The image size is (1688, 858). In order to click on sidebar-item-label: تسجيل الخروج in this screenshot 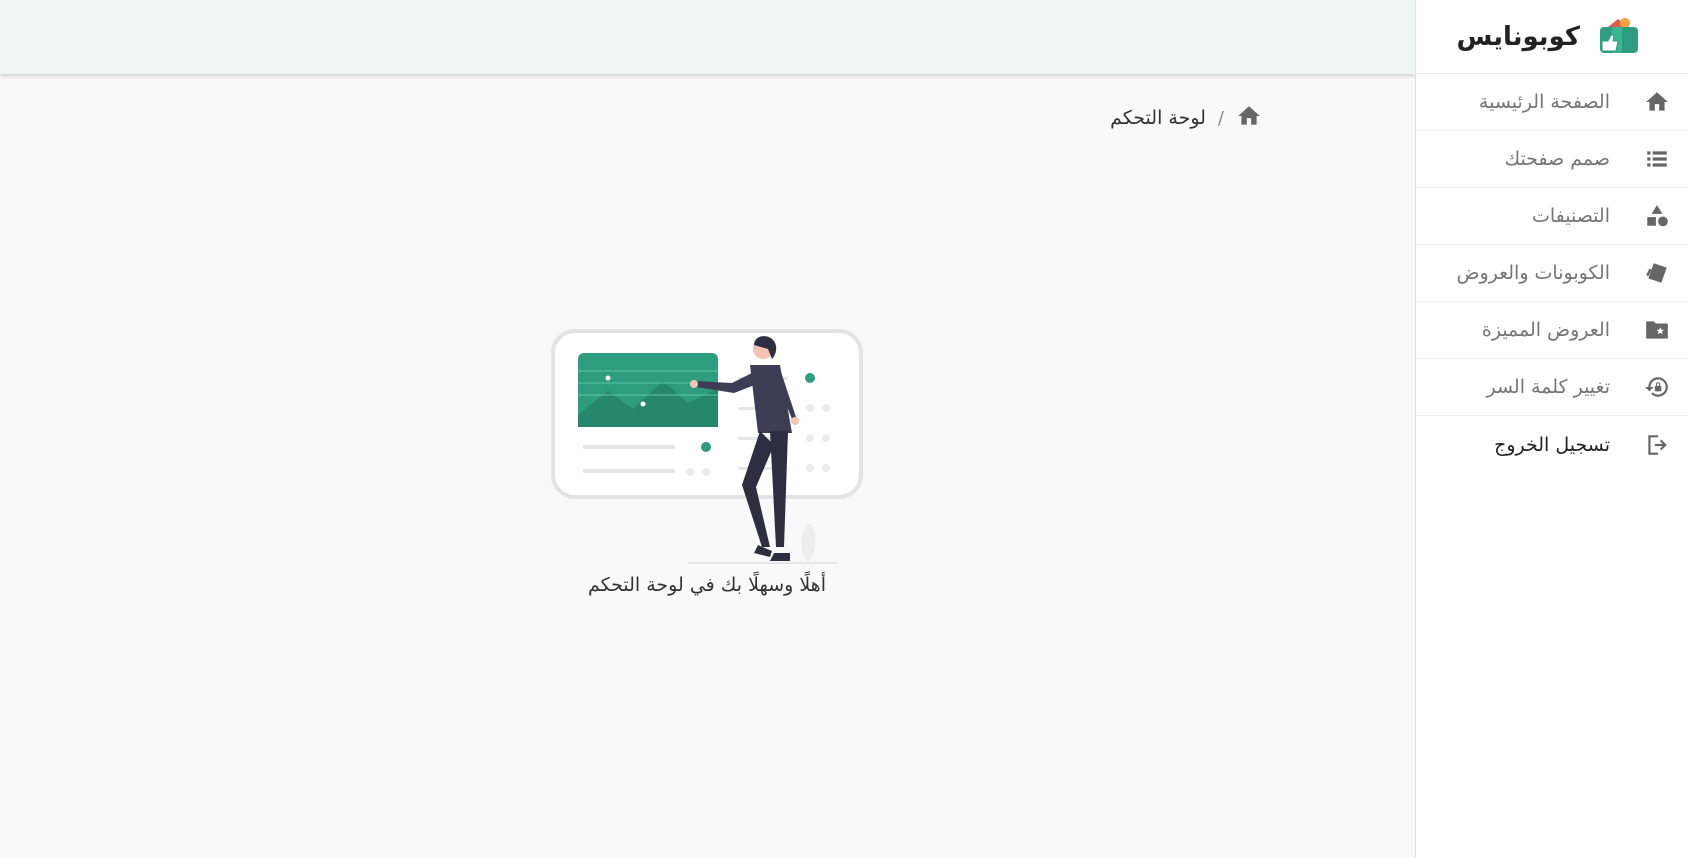, I will do `click(1552, 444)`.